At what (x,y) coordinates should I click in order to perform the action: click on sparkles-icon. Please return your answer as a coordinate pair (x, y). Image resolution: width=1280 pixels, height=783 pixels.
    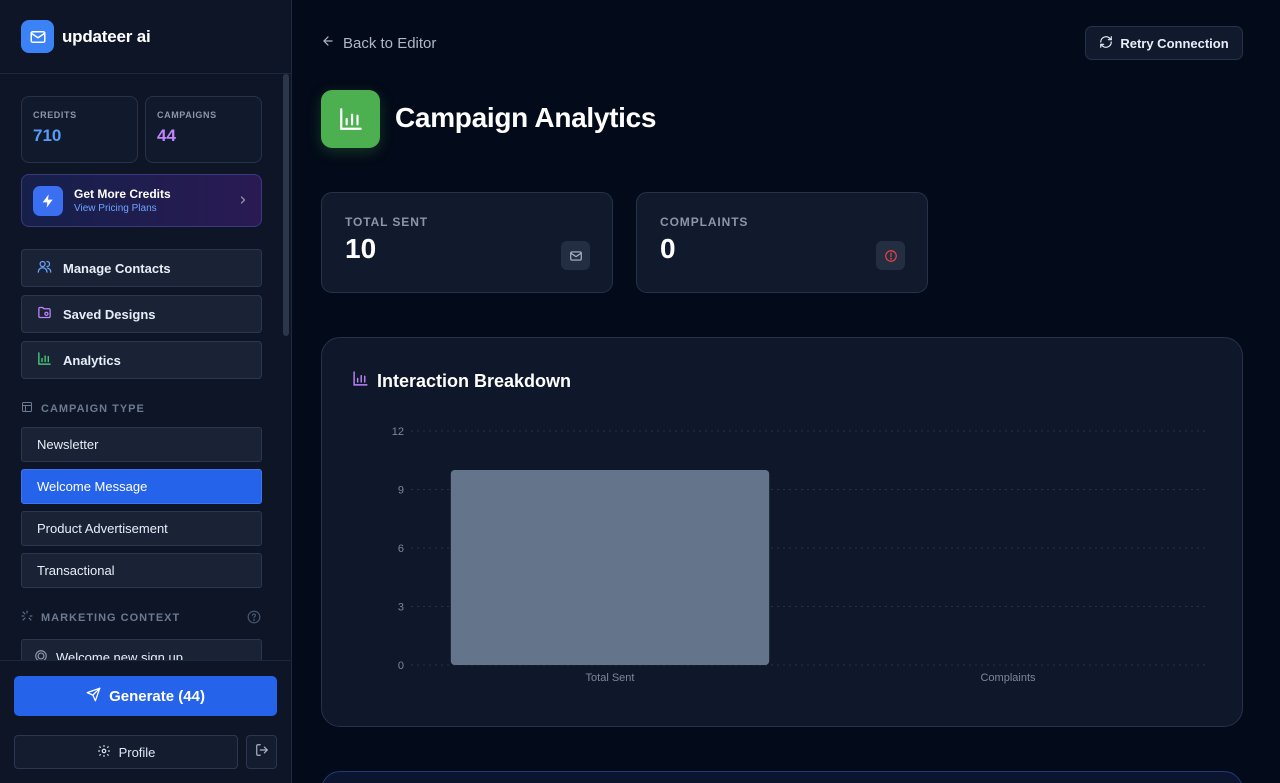
    Looking at the image, I should click on (27, 617).